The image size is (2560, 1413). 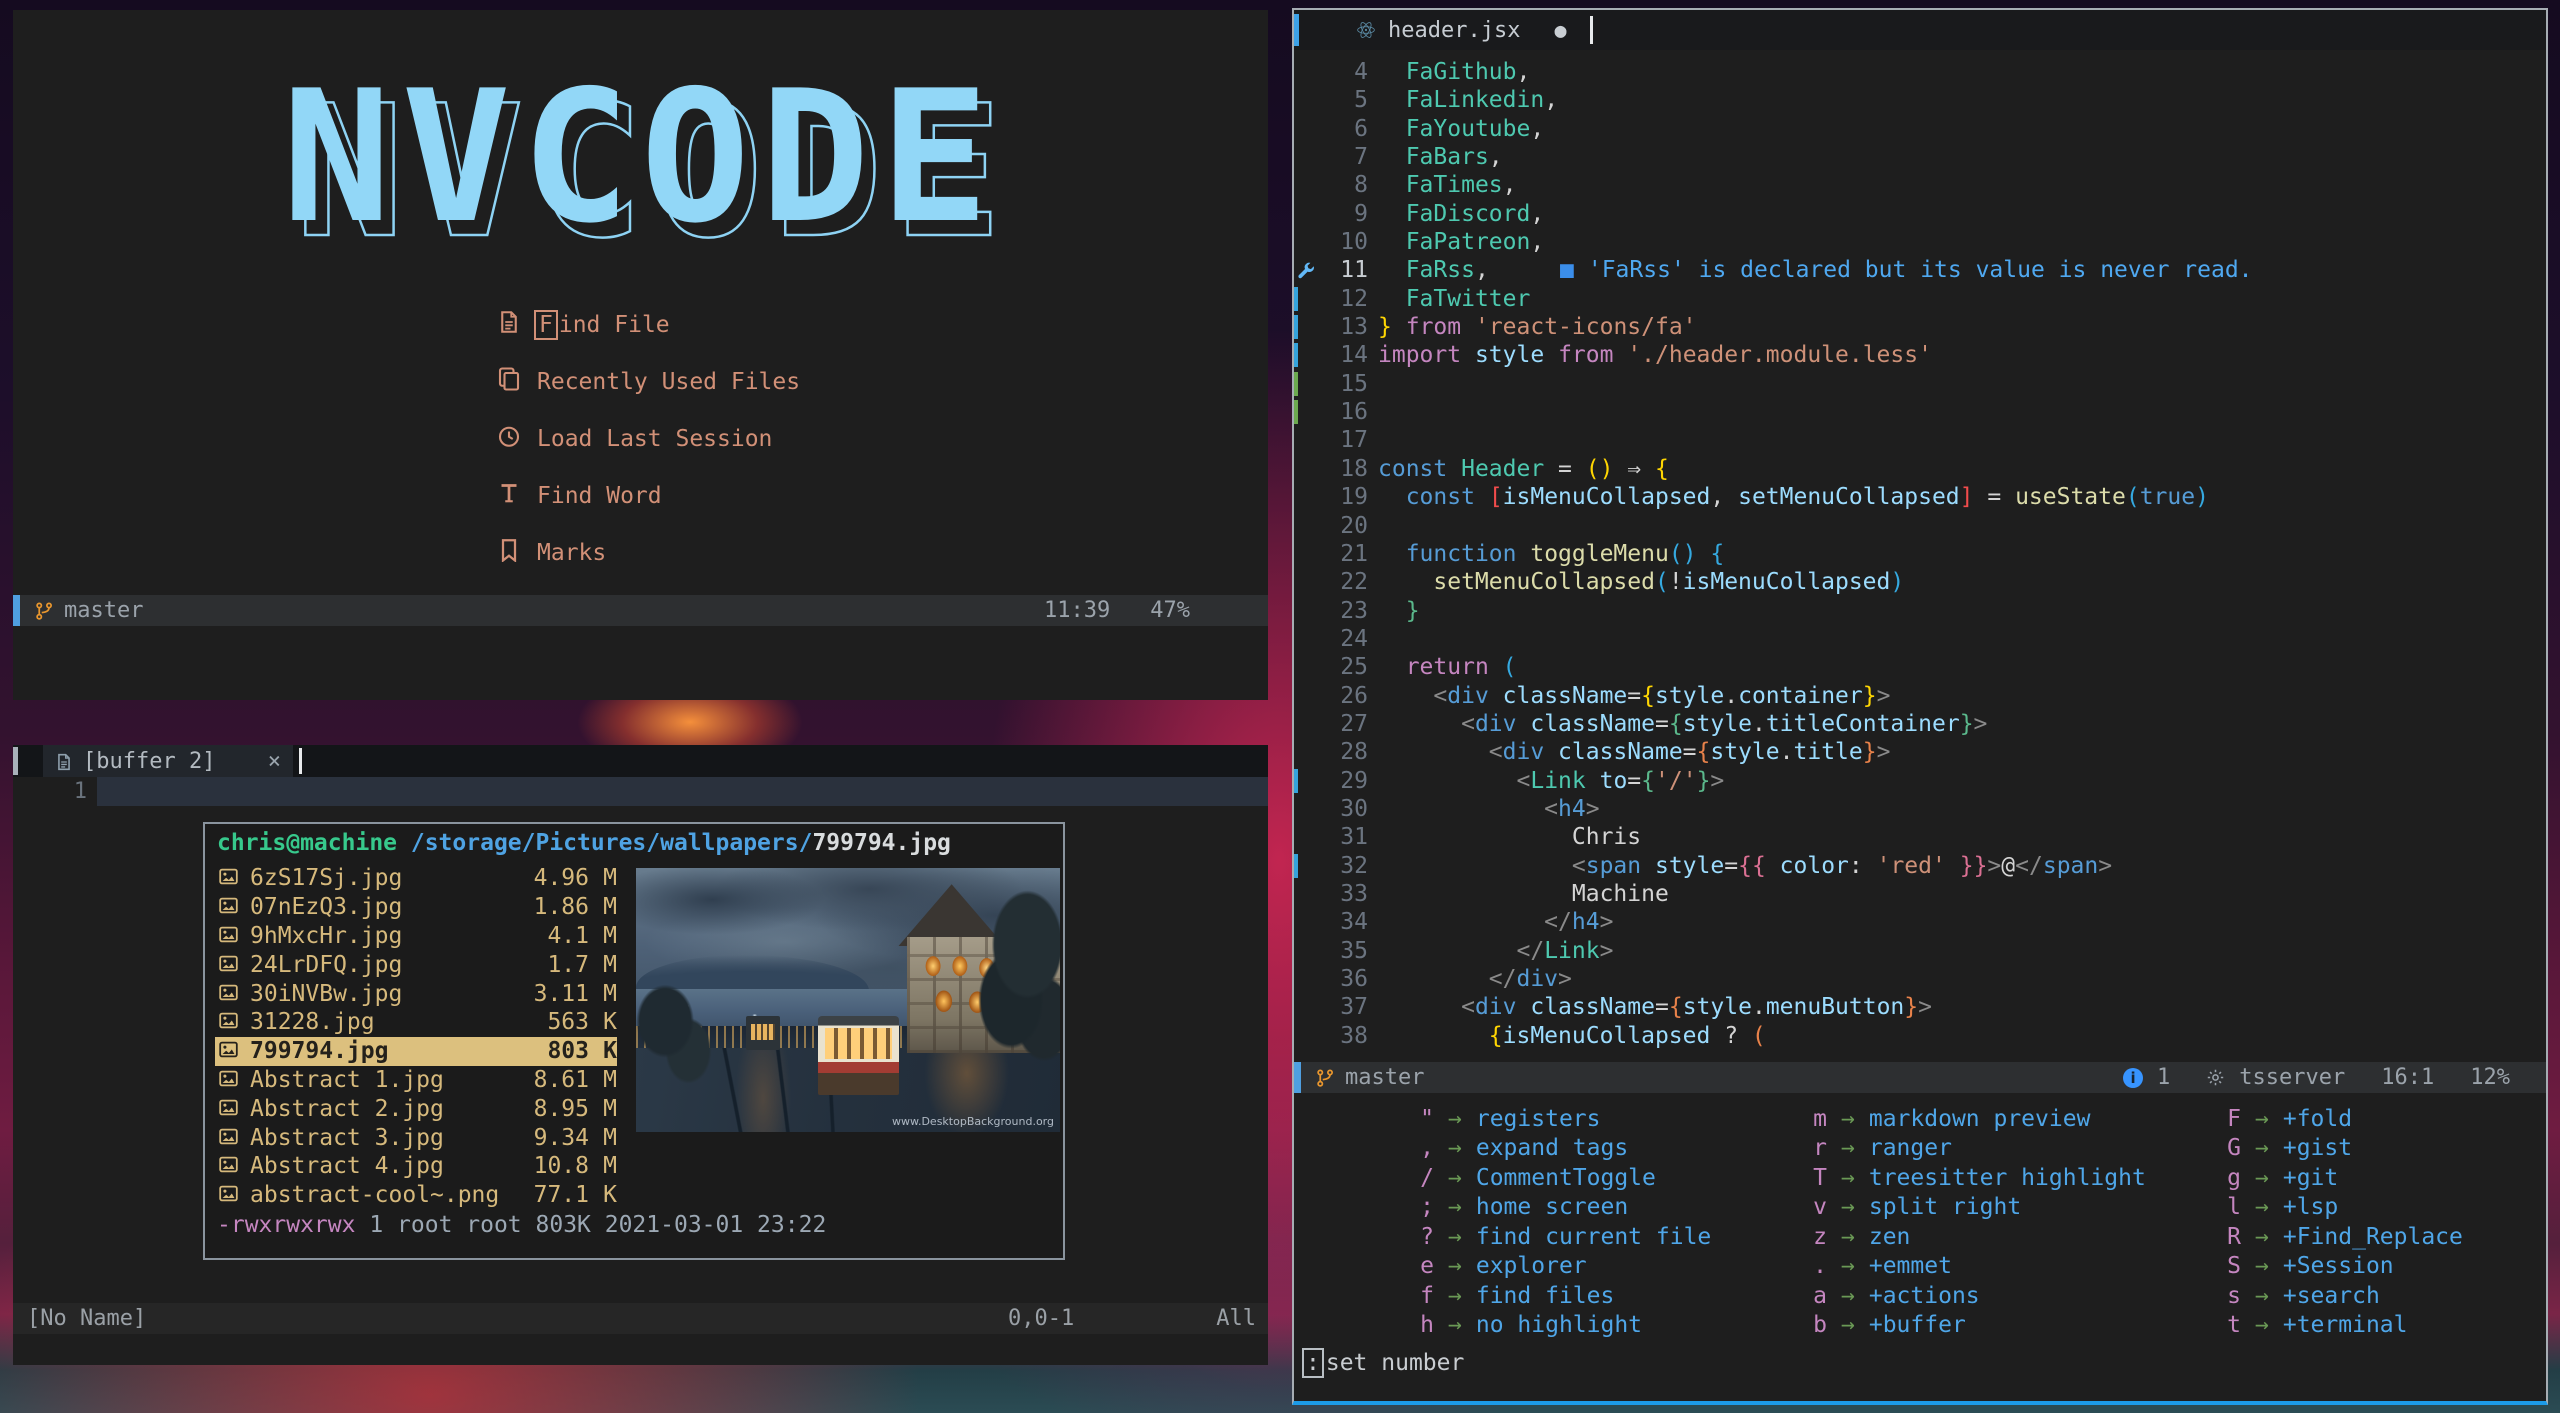 I want to click on line-number: 33, so click(x=1354, y=893).